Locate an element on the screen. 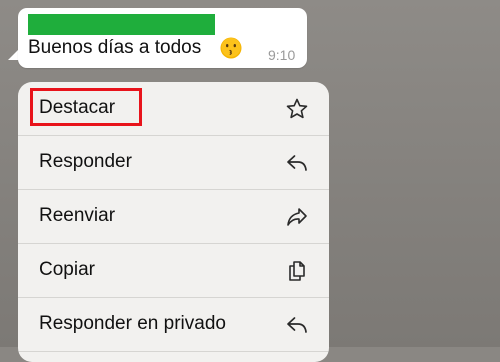 This screenshot has height=362, width=500. reply-private-icon is located at coordinates (297, 325).